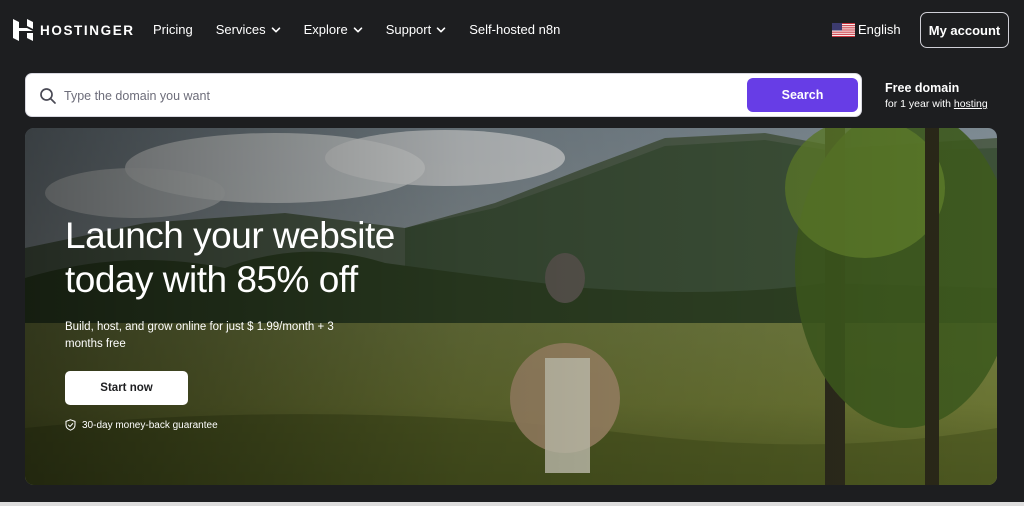 This screenshot has width=1024, height=506. What do you see at coordinates (240, 29) in the screenshot?
I see `nav-services-label: Services` at bounding box center [240, 29].